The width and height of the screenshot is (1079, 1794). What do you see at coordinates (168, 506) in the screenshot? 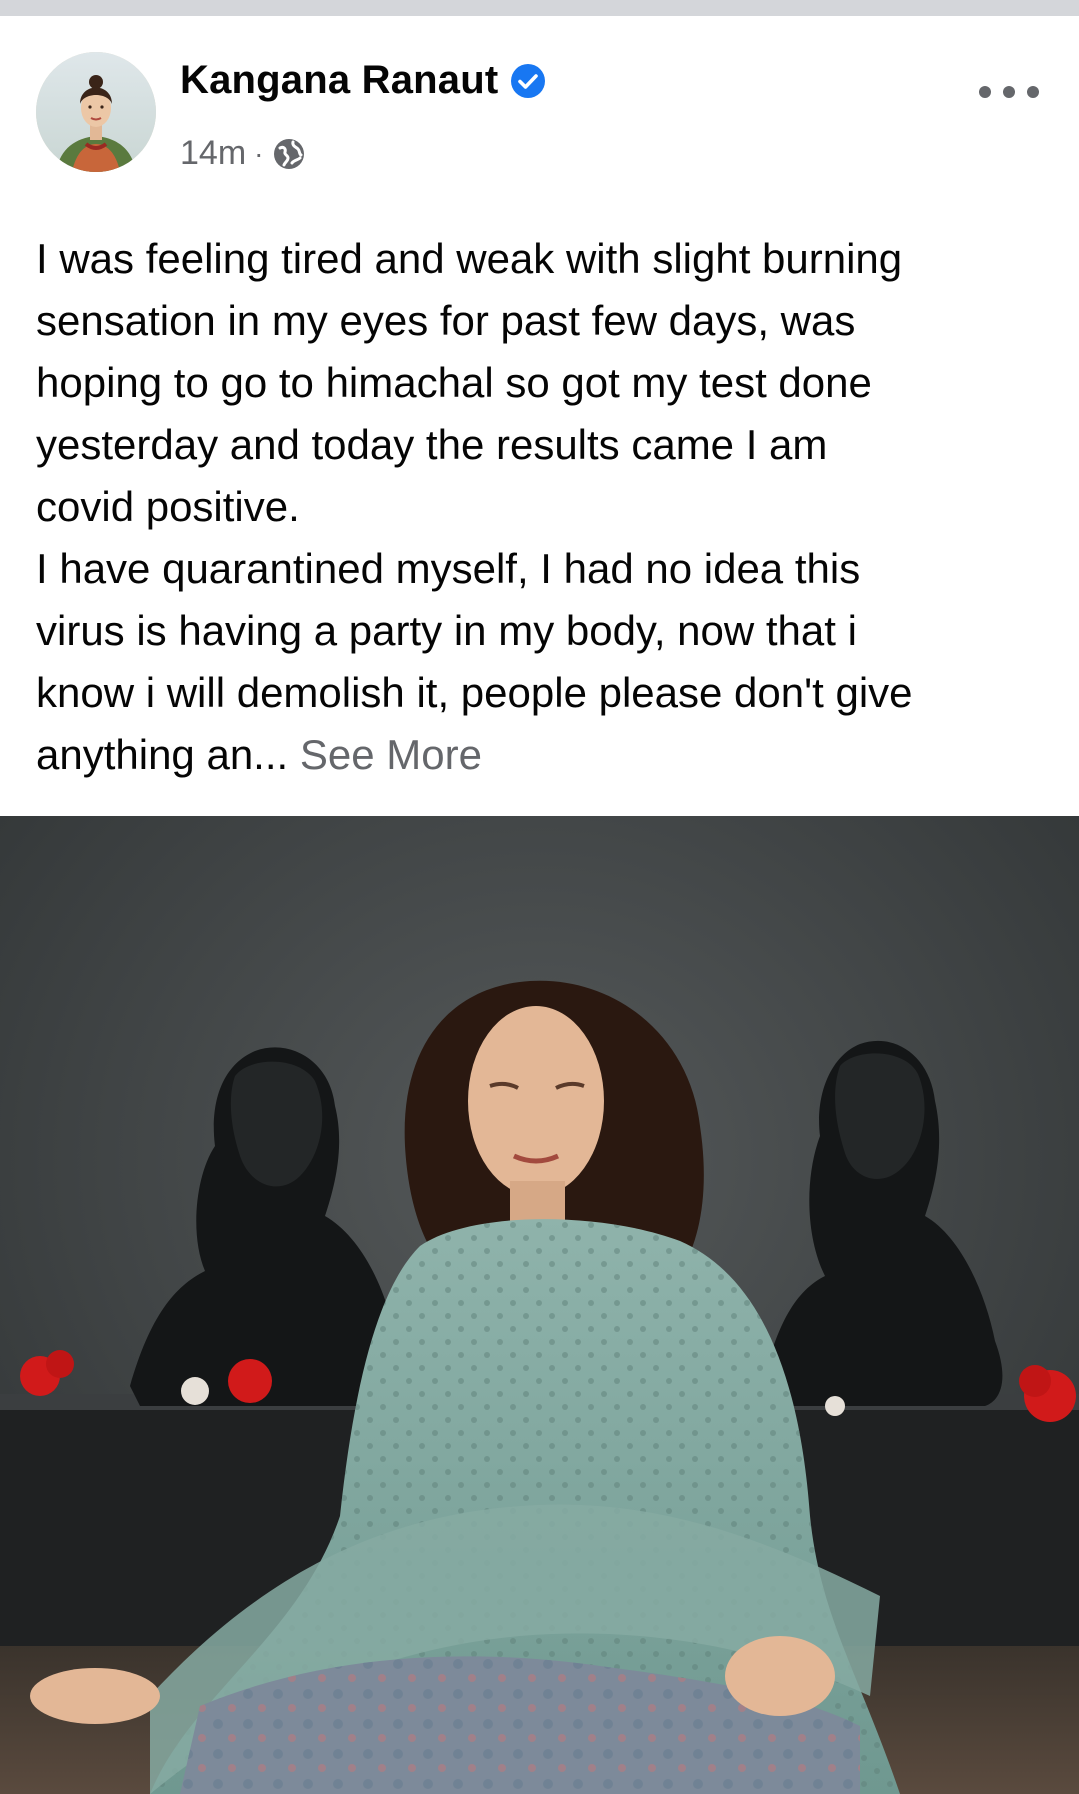
I see `post-text-line: covid positive.` at bounding box center [168, 506].